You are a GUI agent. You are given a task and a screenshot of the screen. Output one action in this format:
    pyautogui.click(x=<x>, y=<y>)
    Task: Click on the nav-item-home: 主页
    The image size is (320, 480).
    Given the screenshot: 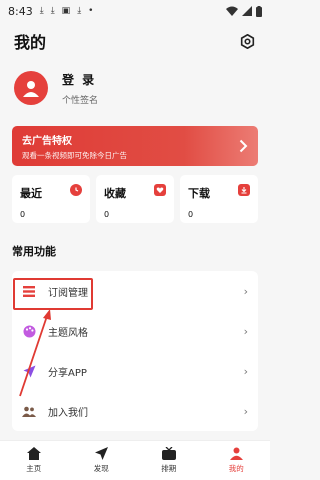 What is the action you would take?
    pyautogui.click(x=34, y=460)
    